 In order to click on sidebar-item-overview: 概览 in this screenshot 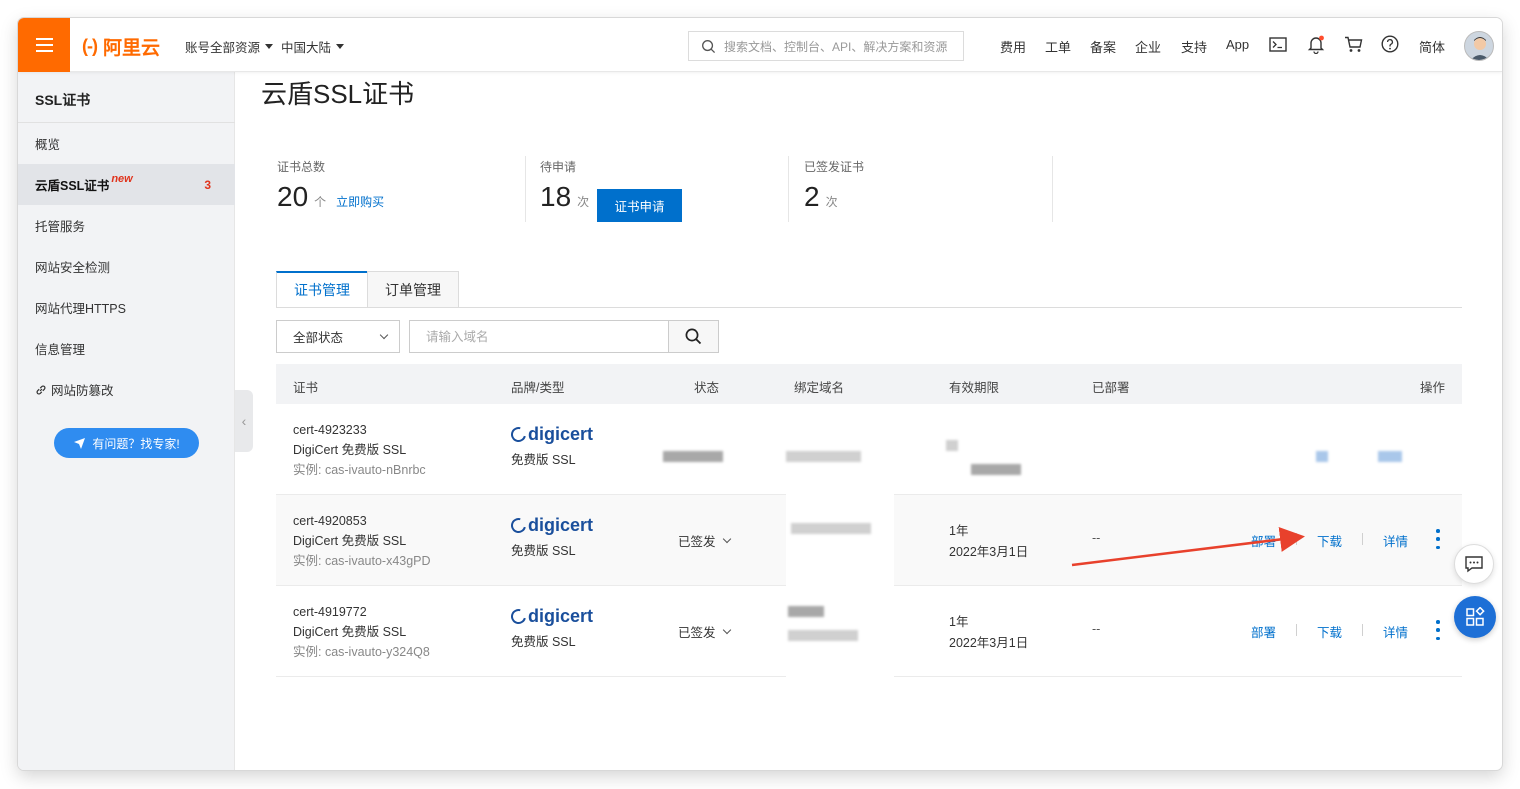, I will do `click(126, 143)`.